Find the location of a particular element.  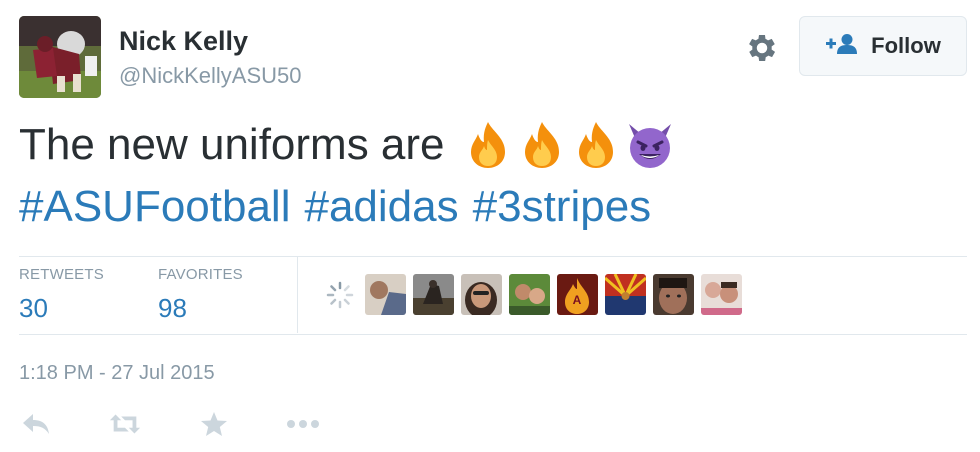

loading-spinner-icon is located at coordinates (340, 294).